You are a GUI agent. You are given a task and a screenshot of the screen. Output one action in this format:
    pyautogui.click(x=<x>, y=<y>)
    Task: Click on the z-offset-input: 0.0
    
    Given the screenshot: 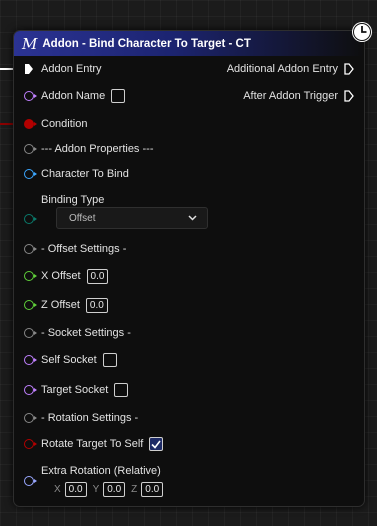 What is the action you would take?
    pyautogui.click(x=96, y=305)
    